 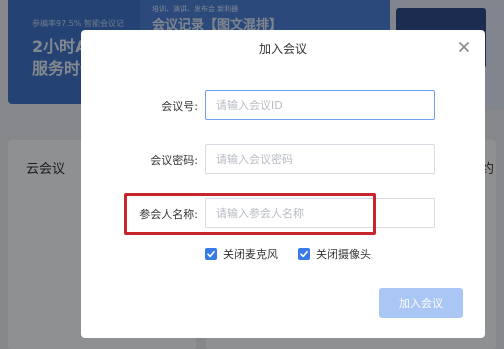 I want to click on meeting-id-input, so click(x=320, y=105).